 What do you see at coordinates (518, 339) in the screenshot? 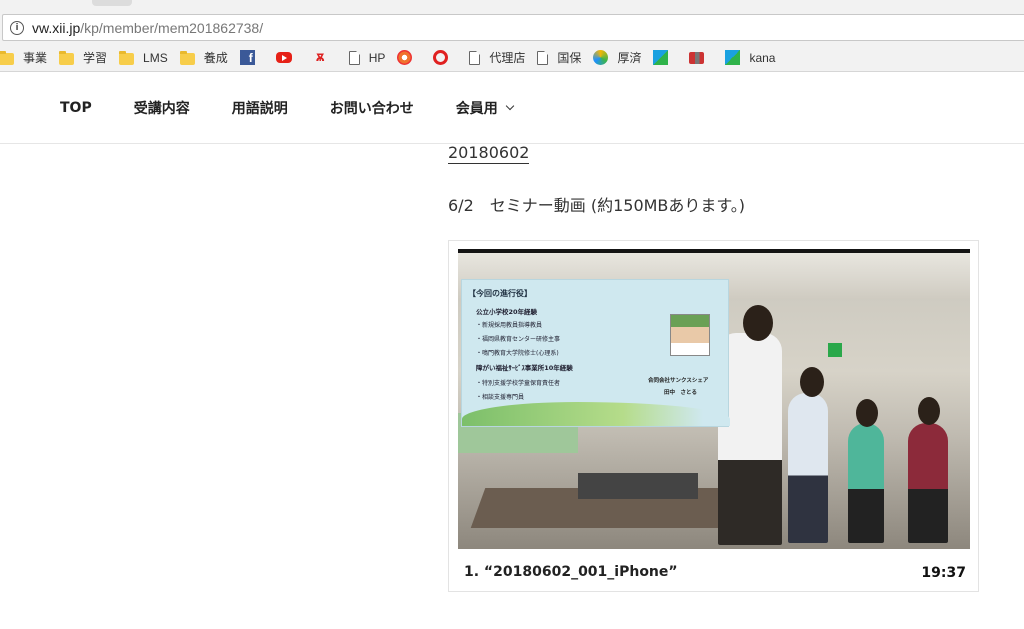
I see `slide-line: ・福岡県教育センター研修主事` at bounding box center [518, 339].